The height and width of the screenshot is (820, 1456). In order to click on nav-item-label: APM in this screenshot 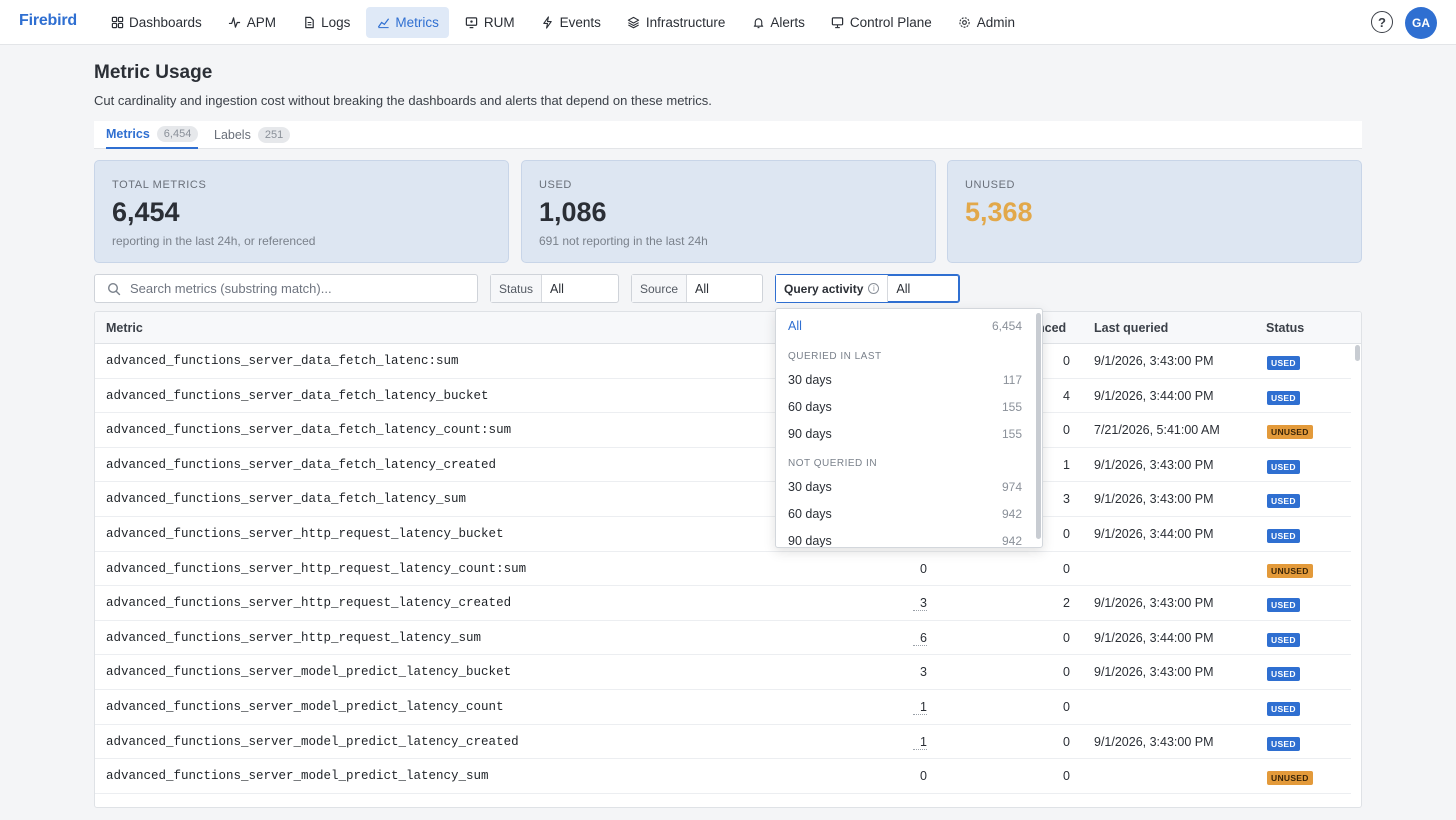, I will do `click(261, 22)`.